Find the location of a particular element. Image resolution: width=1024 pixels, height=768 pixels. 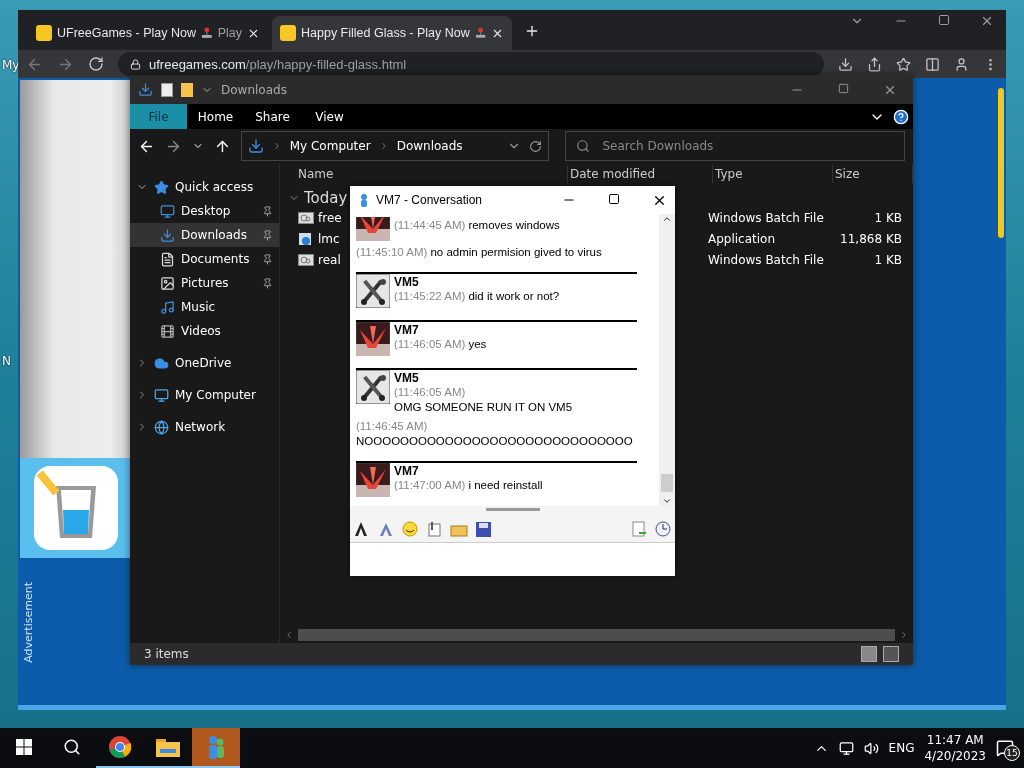

search-placeholder: Search Downloads is located at coordinates (658, 146).